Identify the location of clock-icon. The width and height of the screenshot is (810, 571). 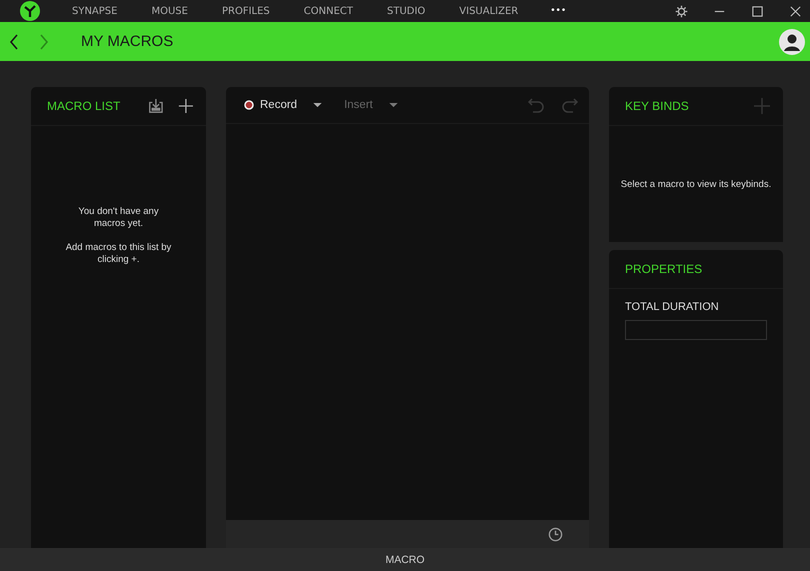
(555, 534).